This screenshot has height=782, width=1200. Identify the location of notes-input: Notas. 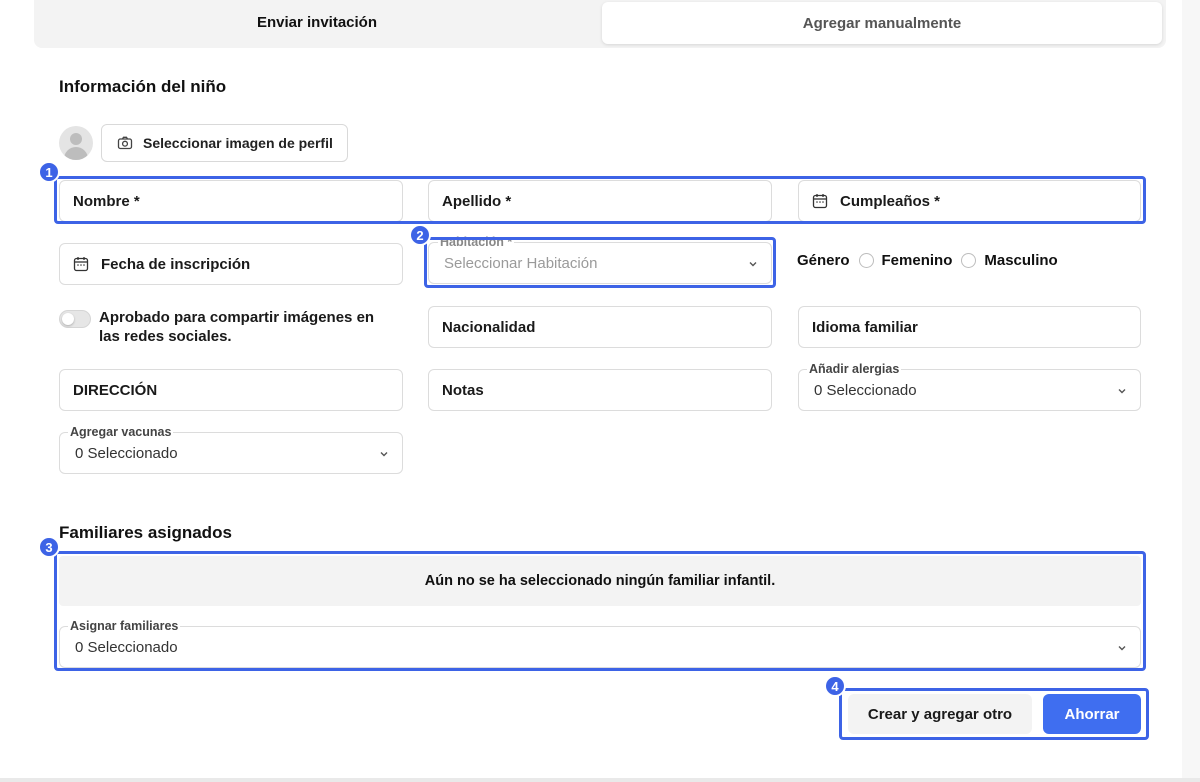
(600, 390).